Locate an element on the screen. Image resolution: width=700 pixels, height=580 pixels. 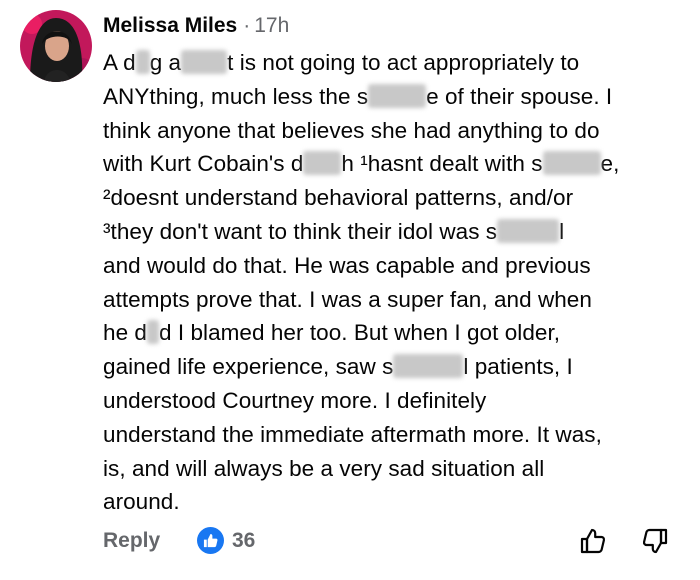
comment-text: g a is located at coordinates (165, 62).